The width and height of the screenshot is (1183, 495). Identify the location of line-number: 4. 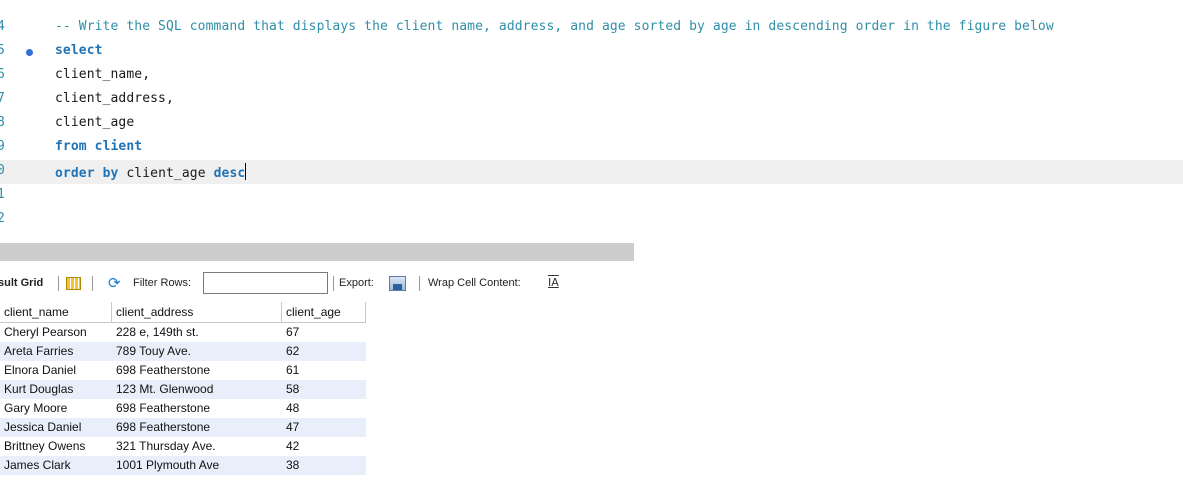
(2, 26).